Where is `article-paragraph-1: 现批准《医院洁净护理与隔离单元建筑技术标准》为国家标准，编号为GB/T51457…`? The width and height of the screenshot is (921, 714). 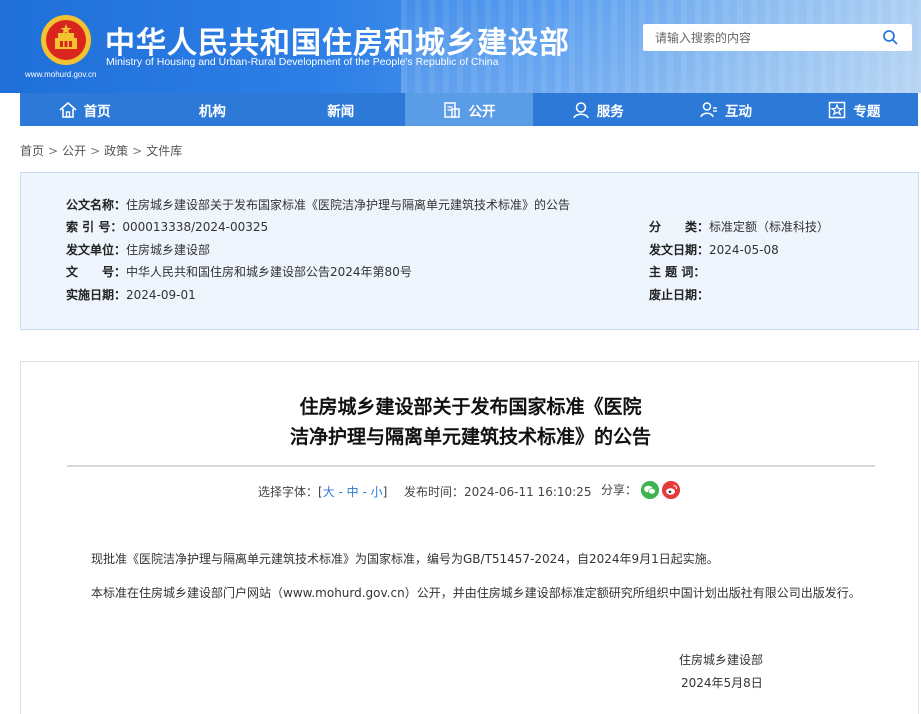 article-paragraph-1: 现批准《医院洁净护理与隔离单元建筑技术标准》为国家标准，编号为GB/T51457… is located at coordinates (405, 559).